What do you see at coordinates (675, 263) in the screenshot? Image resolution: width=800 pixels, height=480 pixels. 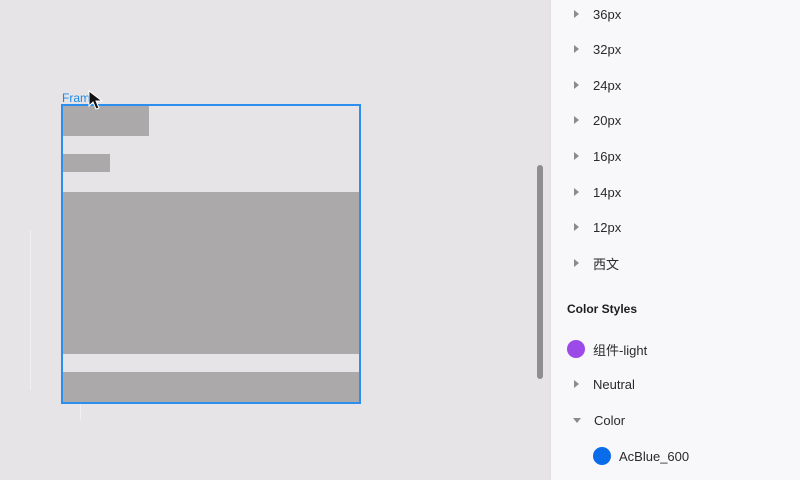 I see `text-style-group: 西文` at bounding box center [675, 263].